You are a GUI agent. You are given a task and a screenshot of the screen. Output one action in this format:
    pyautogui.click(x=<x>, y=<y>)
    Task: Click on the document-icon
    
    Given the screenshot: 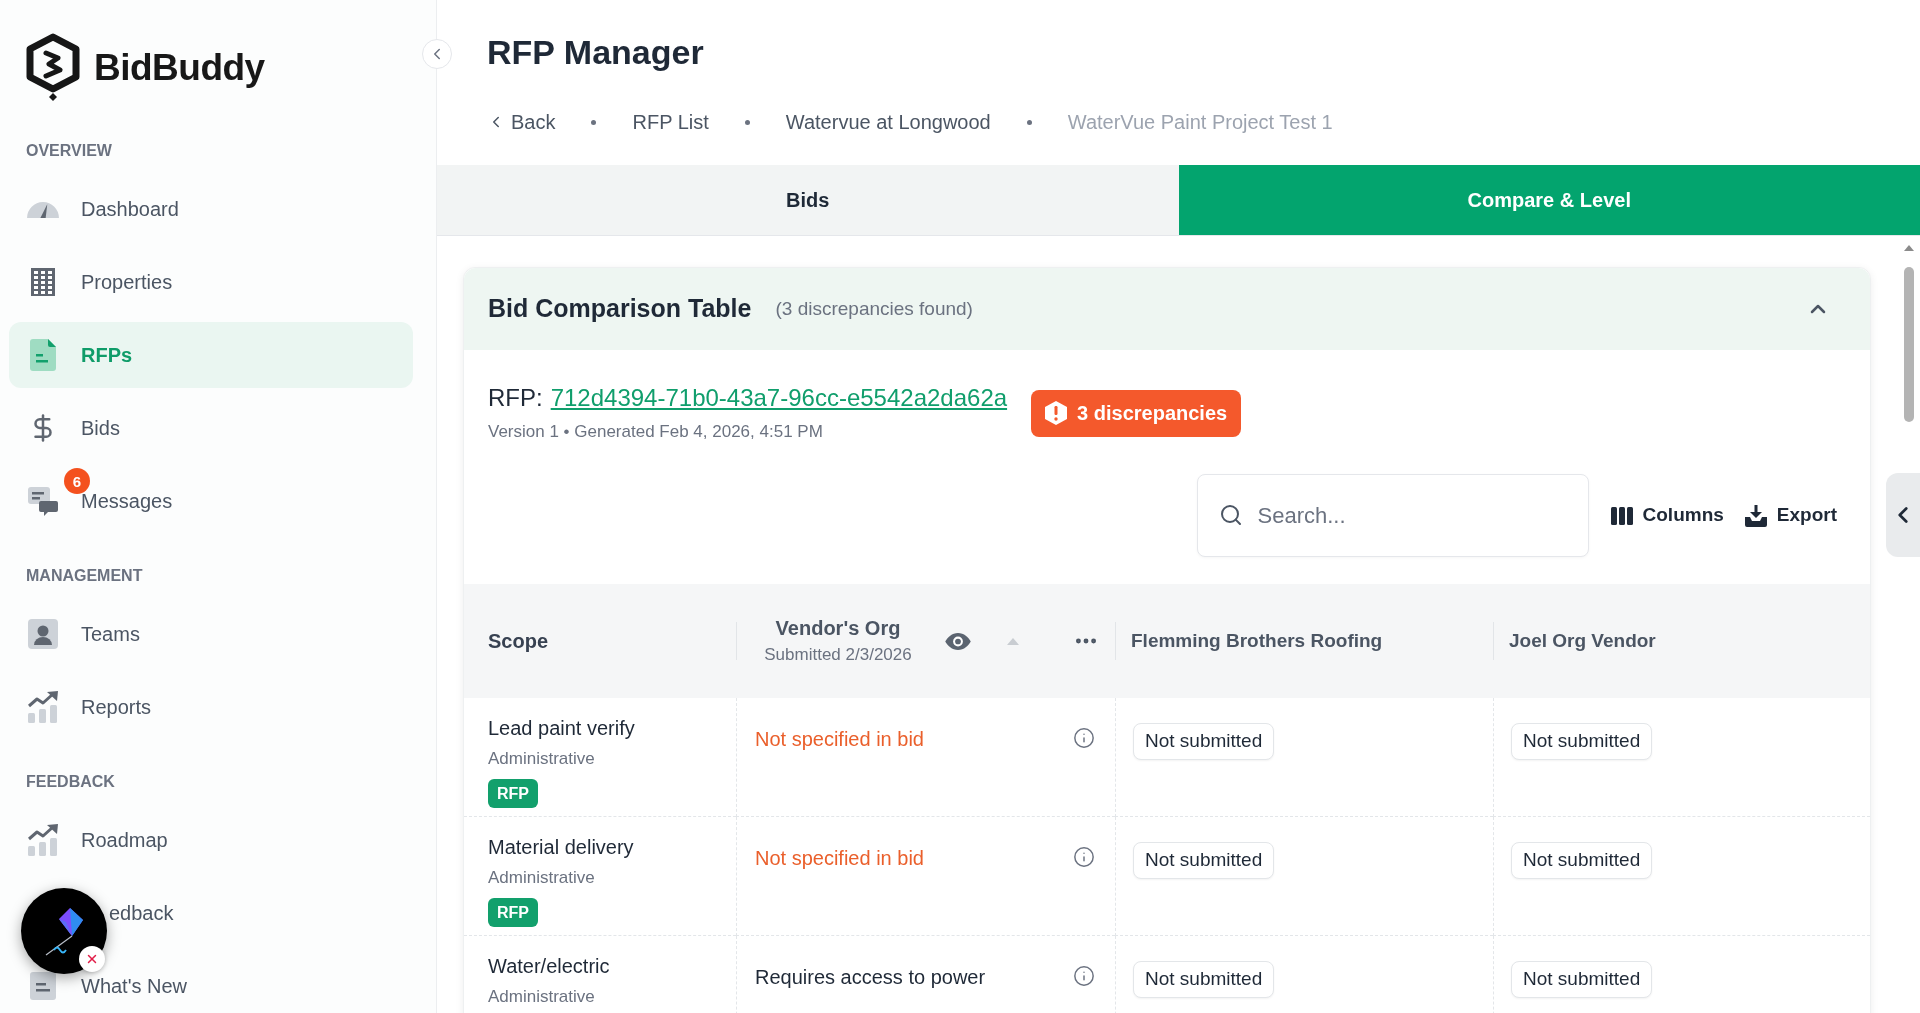 What is the action you would take?
    pyautogui.click(x=43, y=355)
    